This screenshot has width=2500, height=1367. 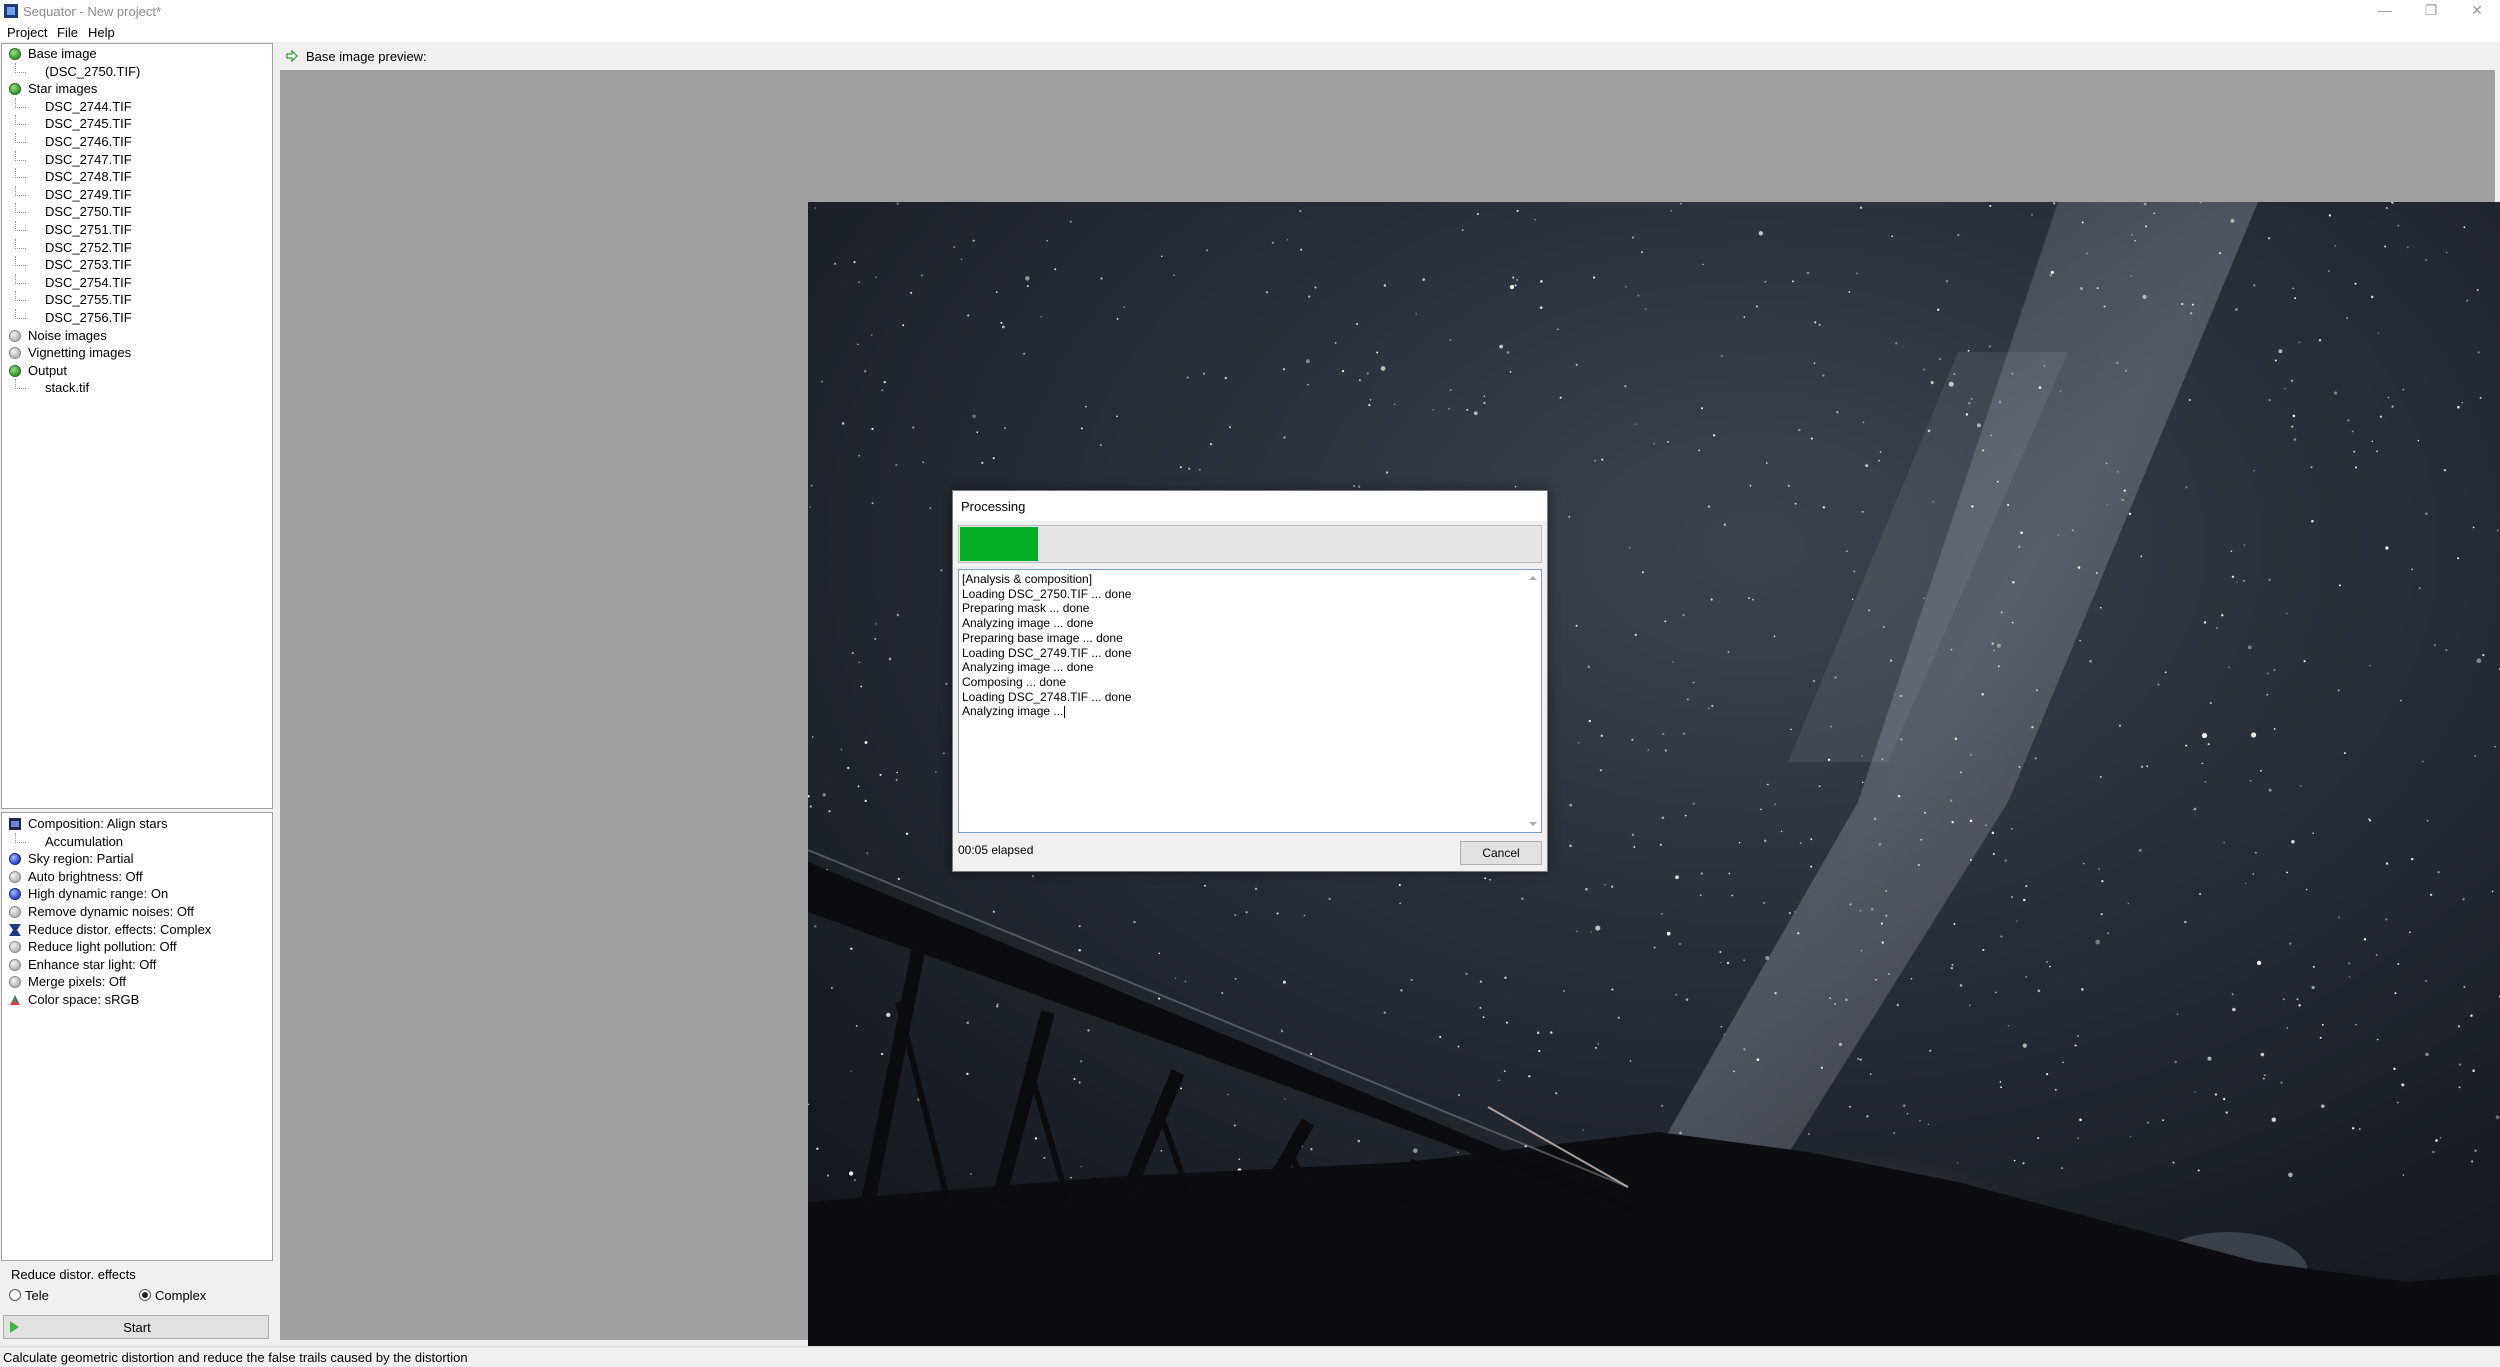 I want to click on tree-child-item: DSC_2750.TIF, so click(x=136, y=211).